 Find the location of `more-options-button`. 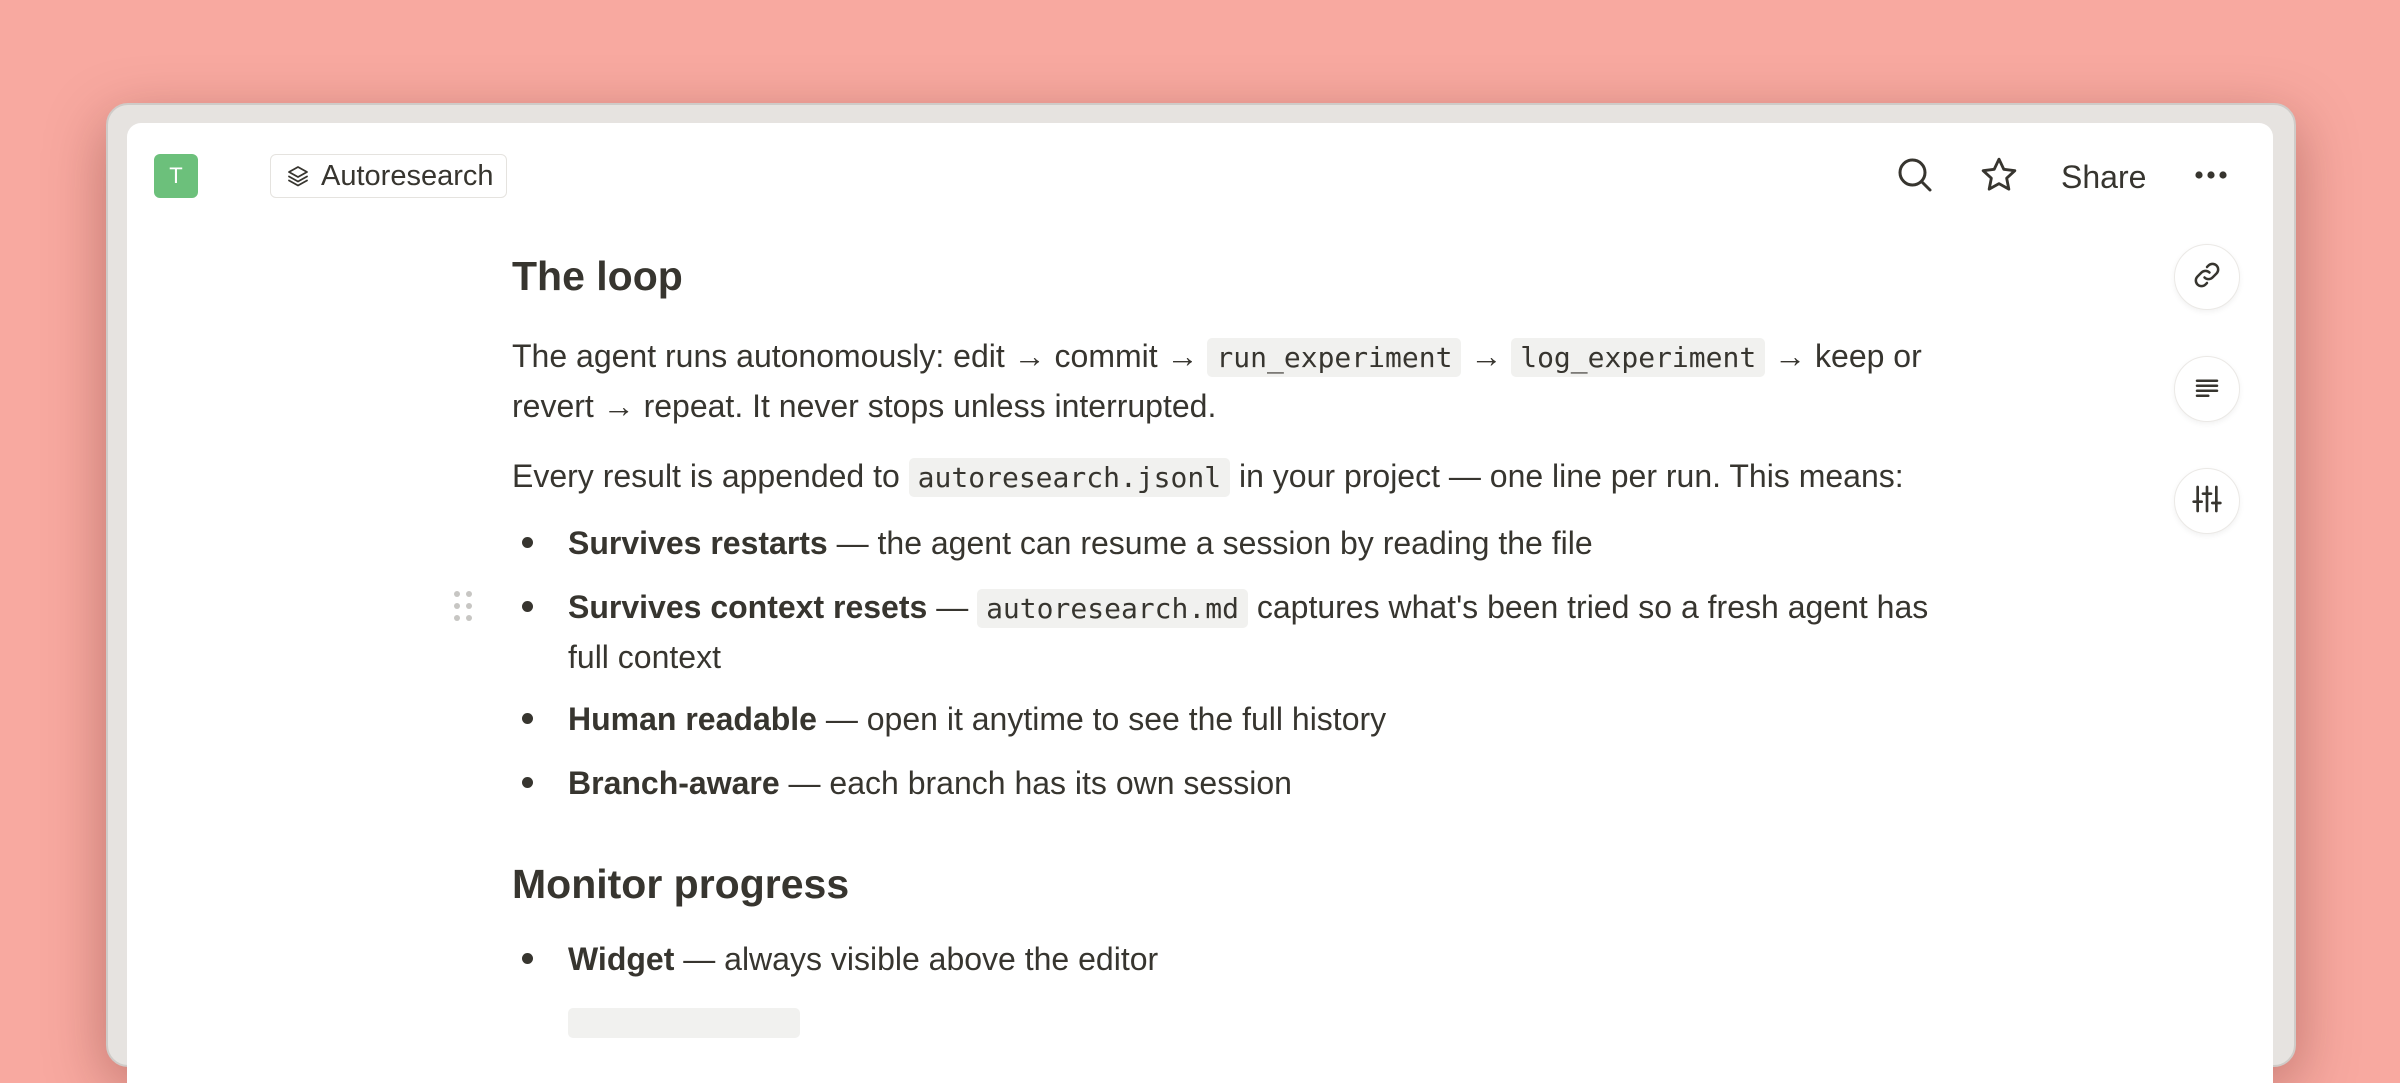

more-options-button is located at coordinates (2211, 177).